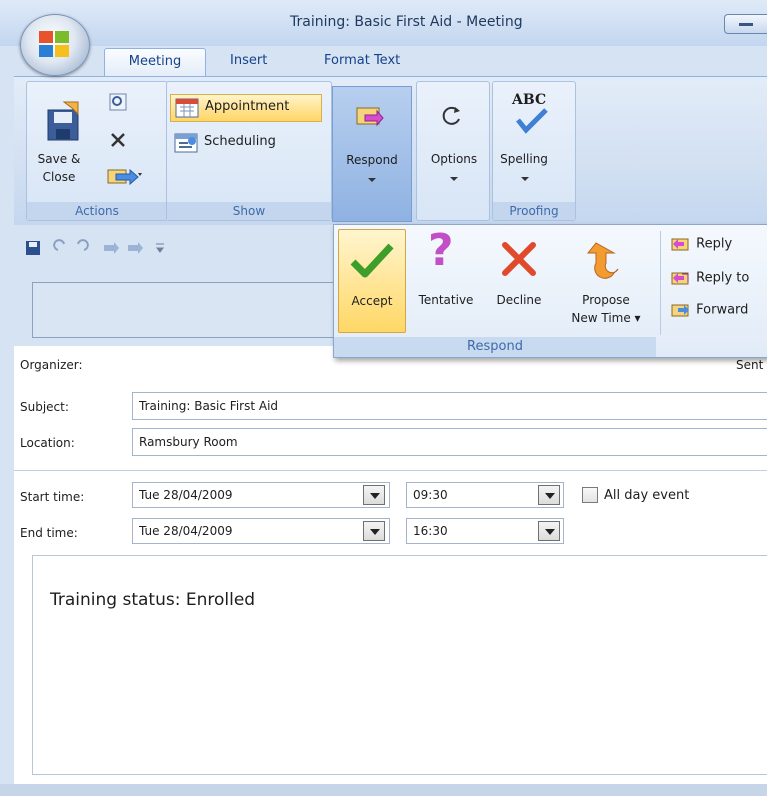  What do you see at coordinates (606, 300) in the screenshot?
I see `propose-label-1: Propose` at bounding box center [606, 300].